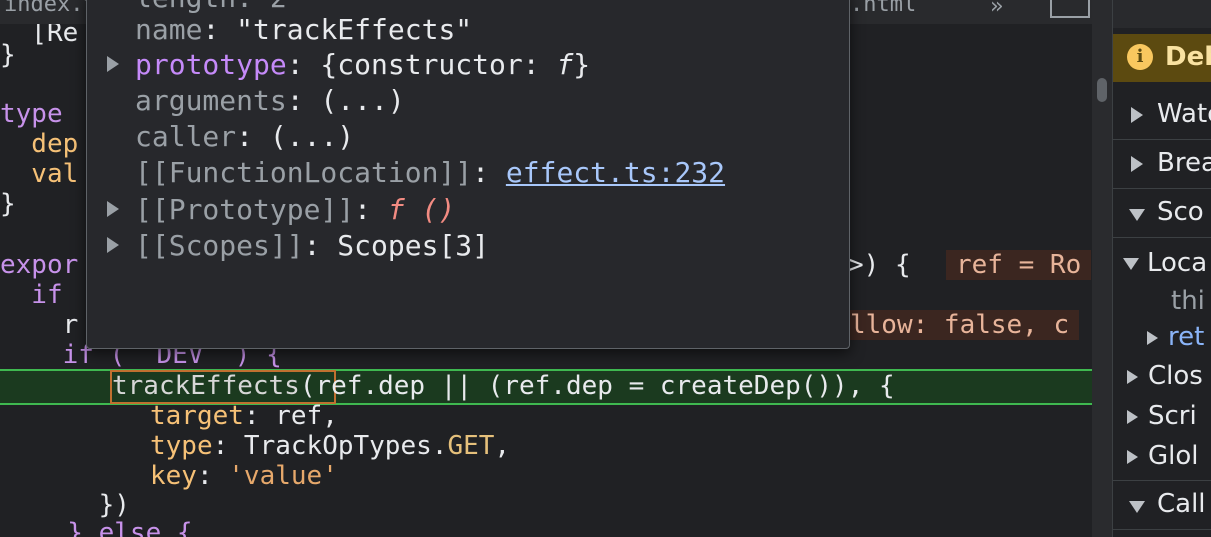 The width and height of the screenshot is (1211, 537). I want to click on code-line: val, so click(39, 174).